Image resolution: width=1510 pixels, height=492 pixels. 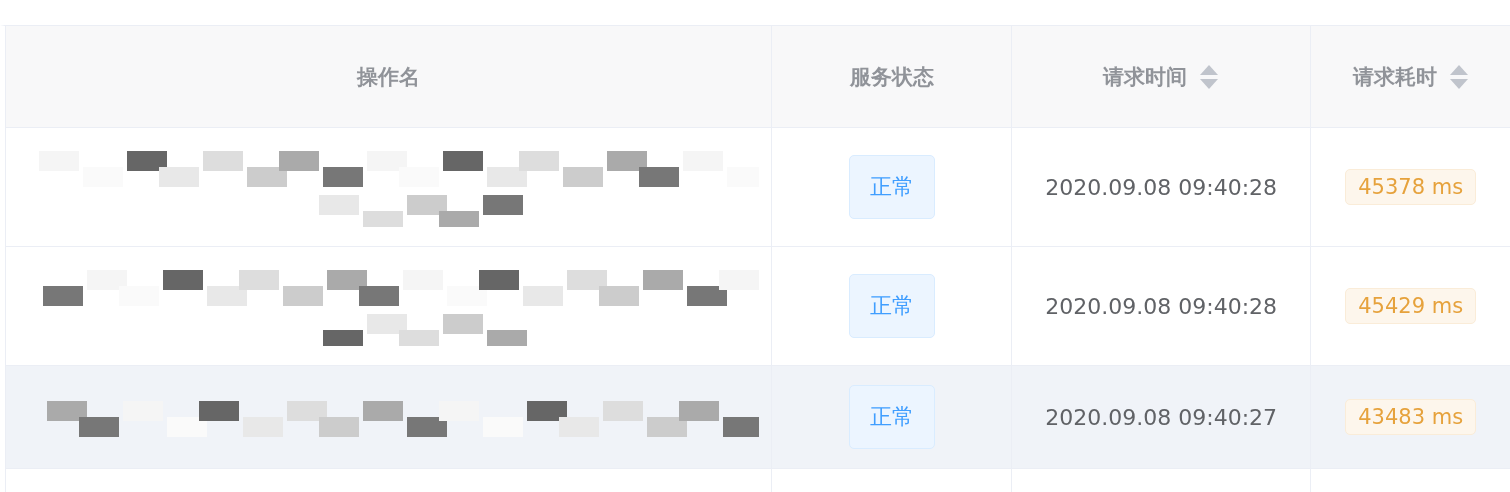 I want to click on duration-tag: 45378 ms, so click(x=1411, y=187).